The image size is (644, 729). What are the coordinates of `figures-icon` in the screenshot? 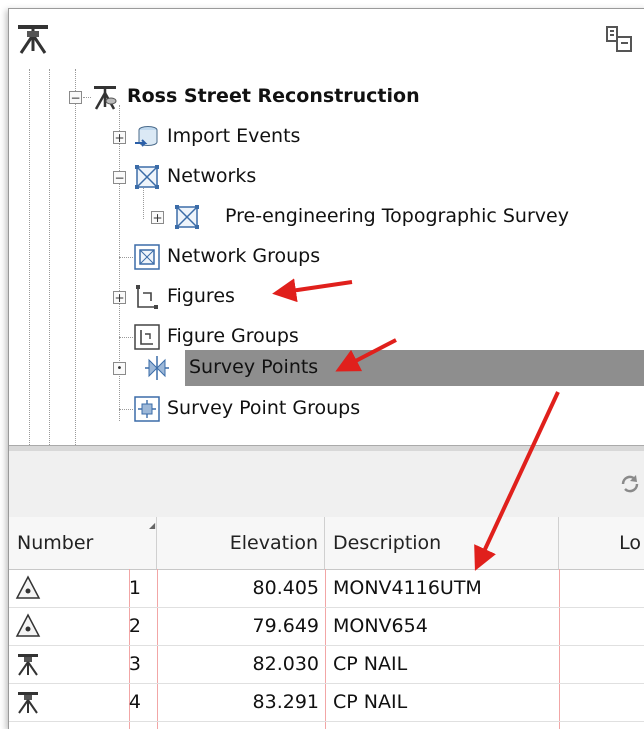 It's located at (147, 297).